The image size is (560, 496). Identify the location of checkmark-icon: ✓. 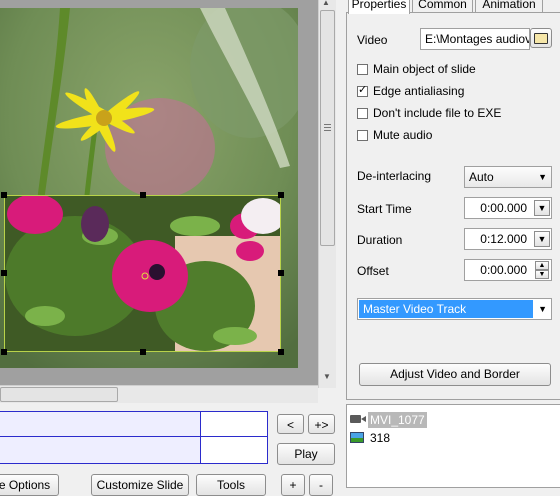
(363, 90).